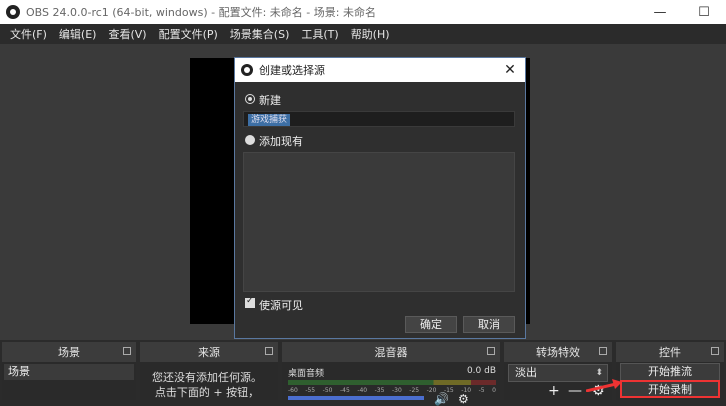 This screenshot has width=726, height=406. What do you see at coordinates (270, 100) in the screenshot?
I see `radio-new-label: 新建` at bounding box center [270, 100].